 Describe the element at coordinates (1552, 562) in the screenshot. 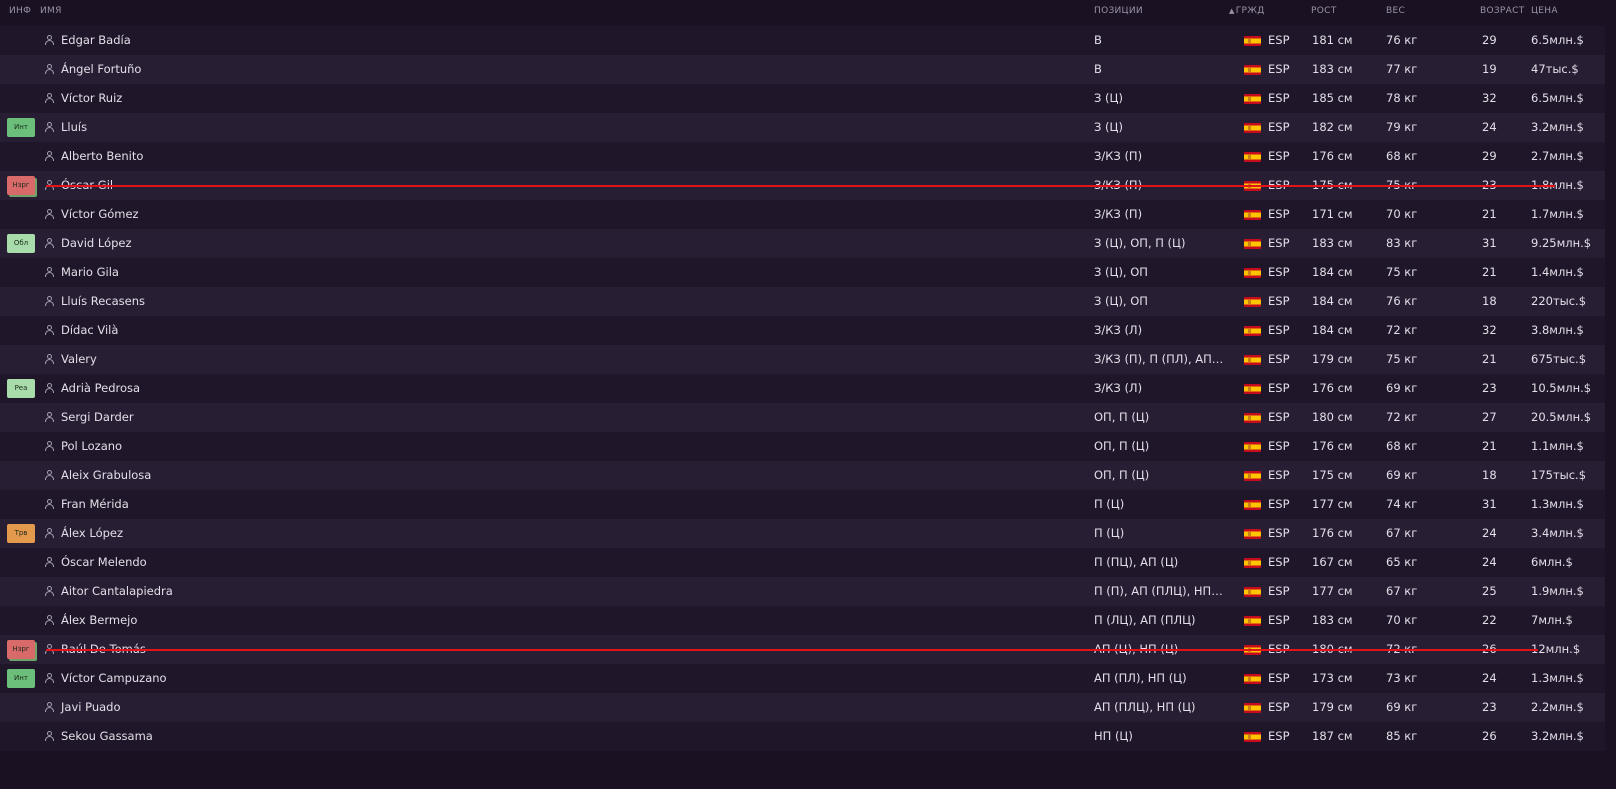

I see `player-value: 6млн.$` at that location.